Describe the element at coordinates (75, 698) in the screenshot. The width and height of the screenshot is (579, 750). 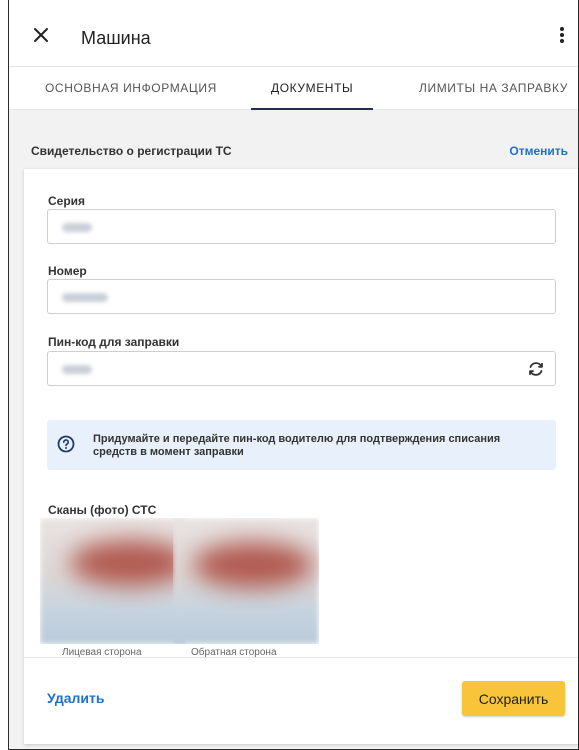
I see `delete-button: Удалить` at that location.